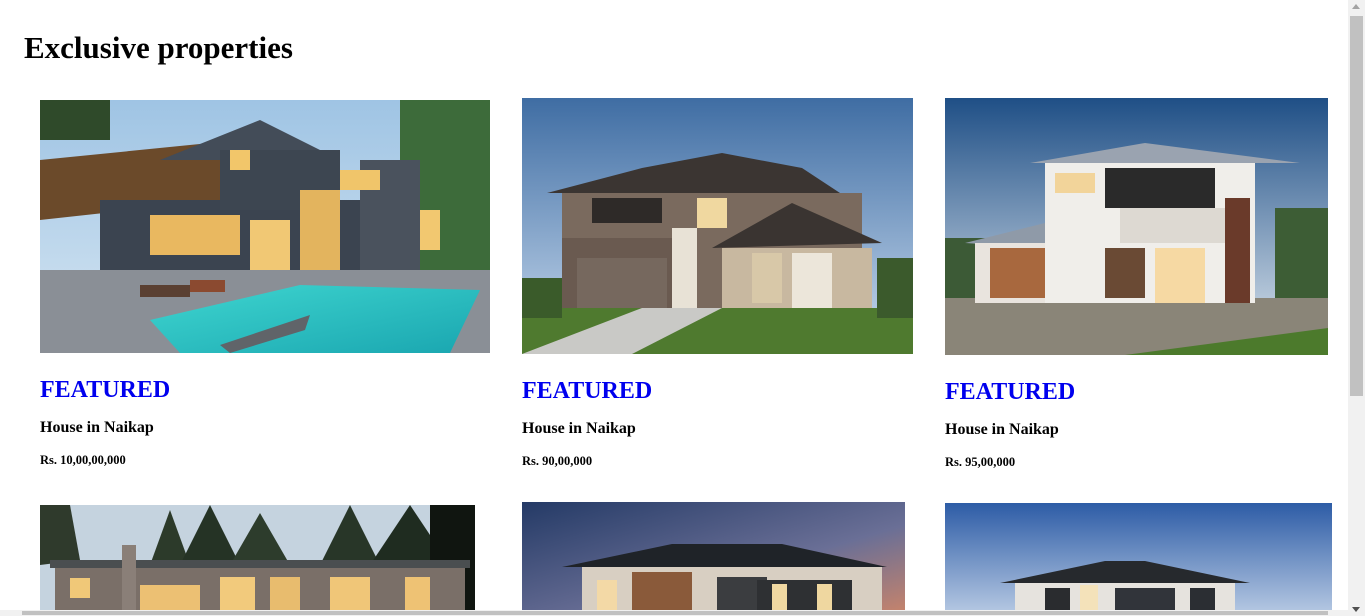  Describe the element at coordinates (158, 47) in the screenshot. I see `page-title: Exclusive properties` at that location.